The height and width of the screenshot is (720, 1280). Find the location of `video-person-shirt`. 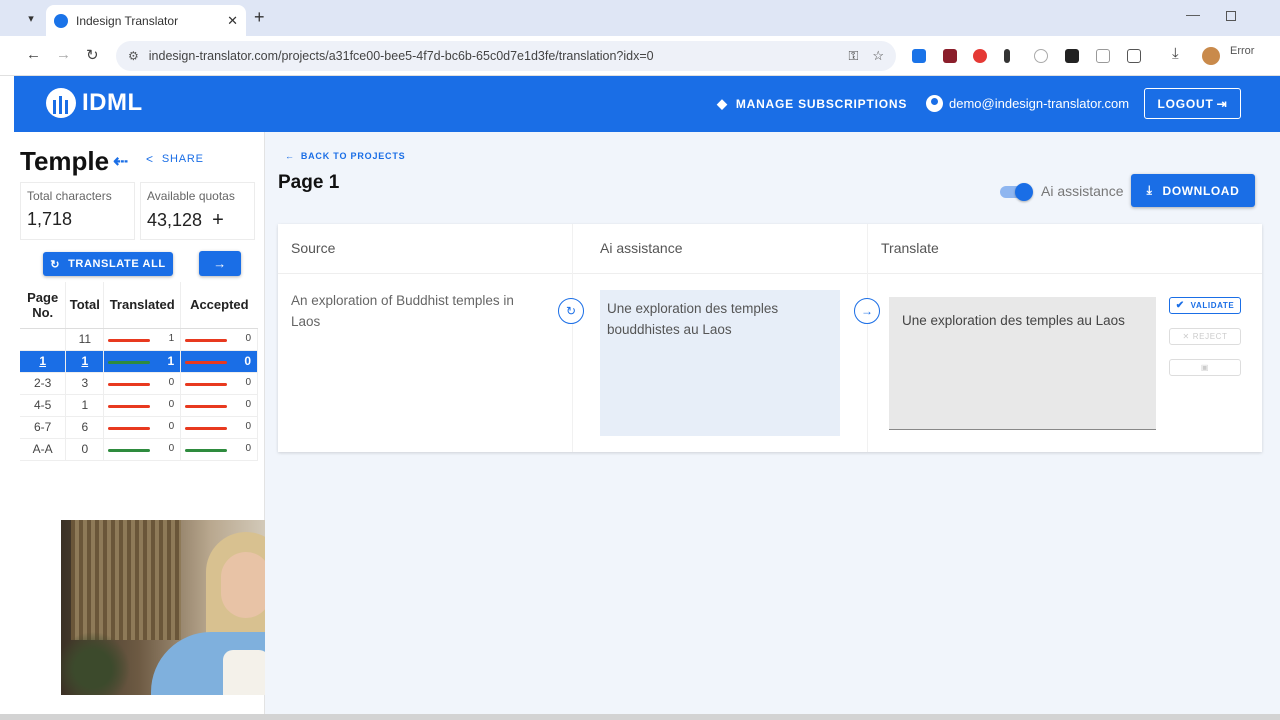

video-person-shirt is located at coordinates (246, 672).